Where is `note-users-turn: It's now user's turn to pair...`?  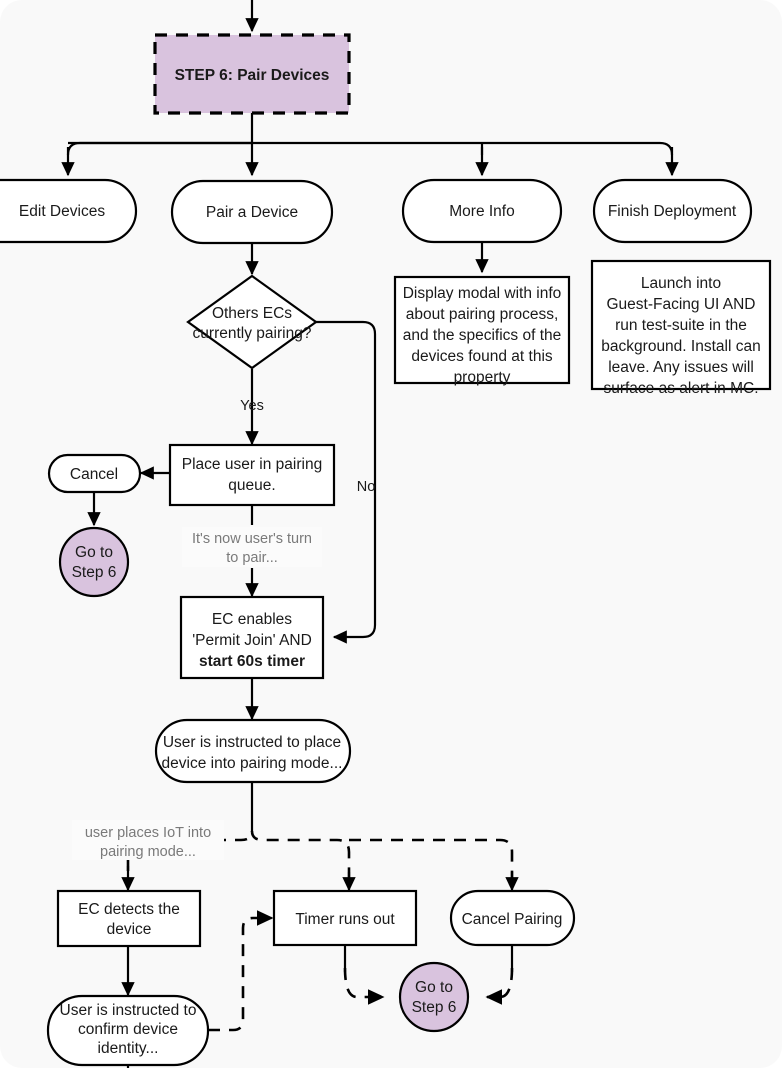
note-users-turn: It's now user's turn to pair... is located at coordinates (252, 547).